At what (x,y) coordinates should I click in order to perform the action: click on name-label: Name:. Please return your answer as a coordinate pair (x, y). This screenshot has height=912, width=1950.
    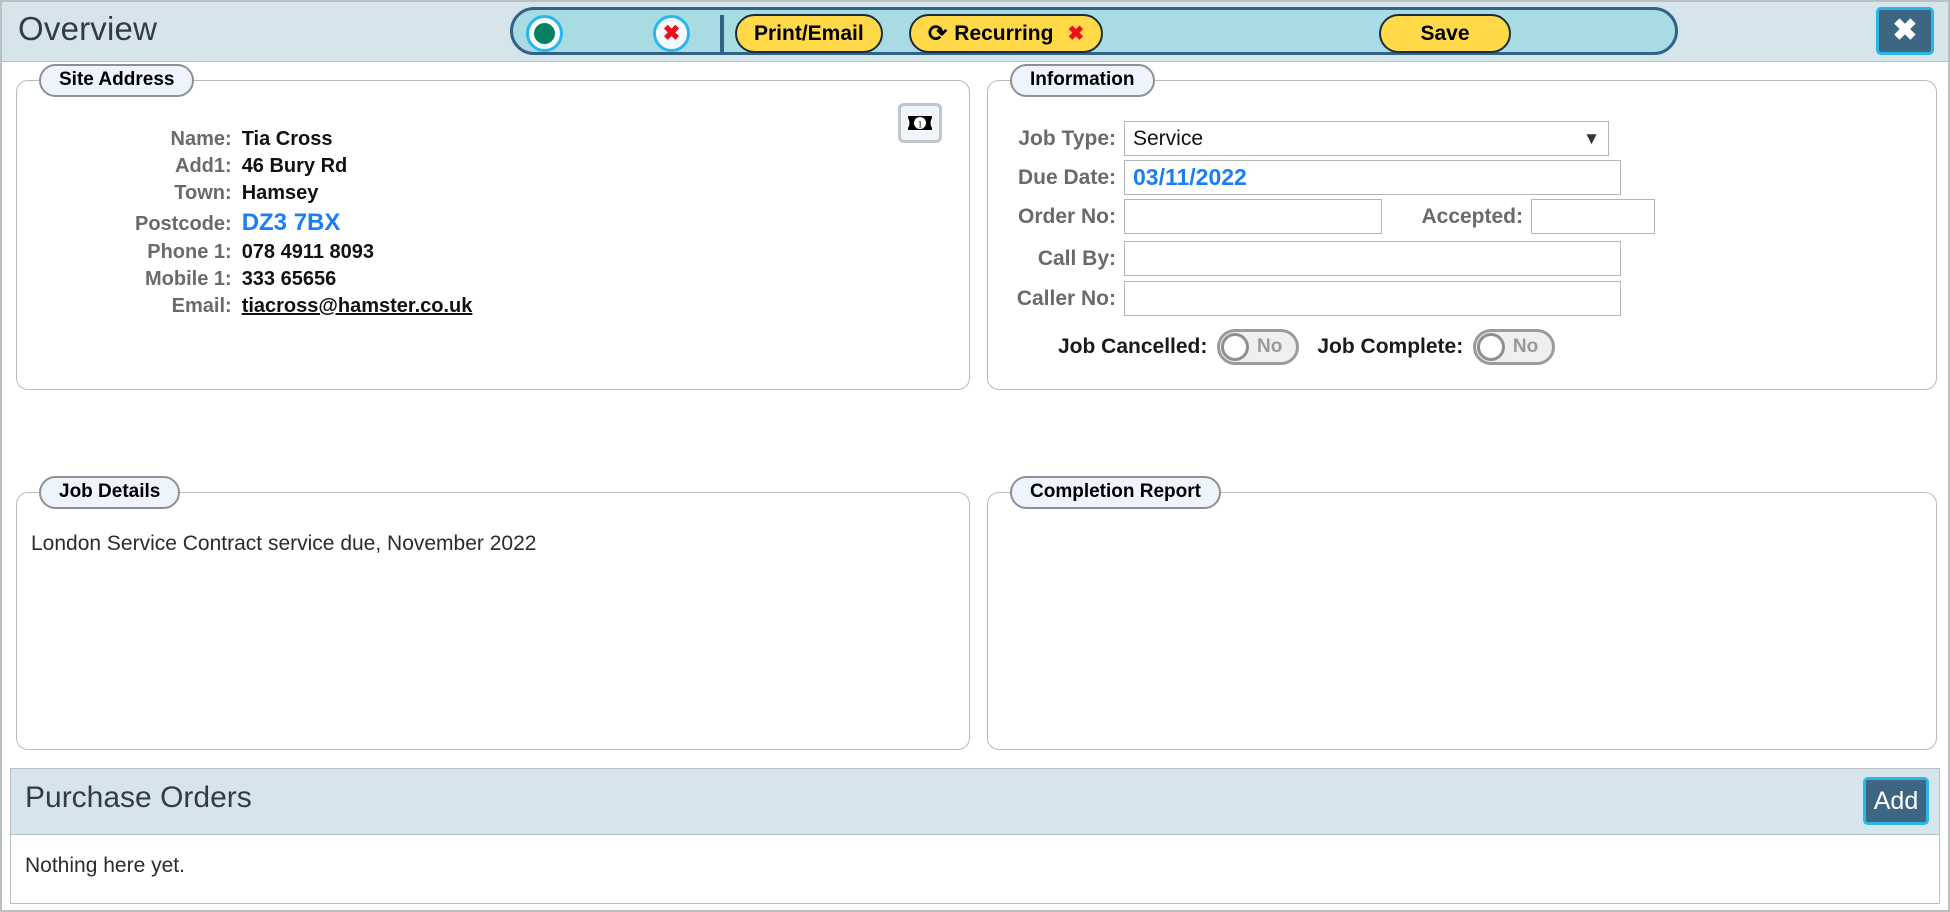
    Looking at the image, I should click on (201, 139).